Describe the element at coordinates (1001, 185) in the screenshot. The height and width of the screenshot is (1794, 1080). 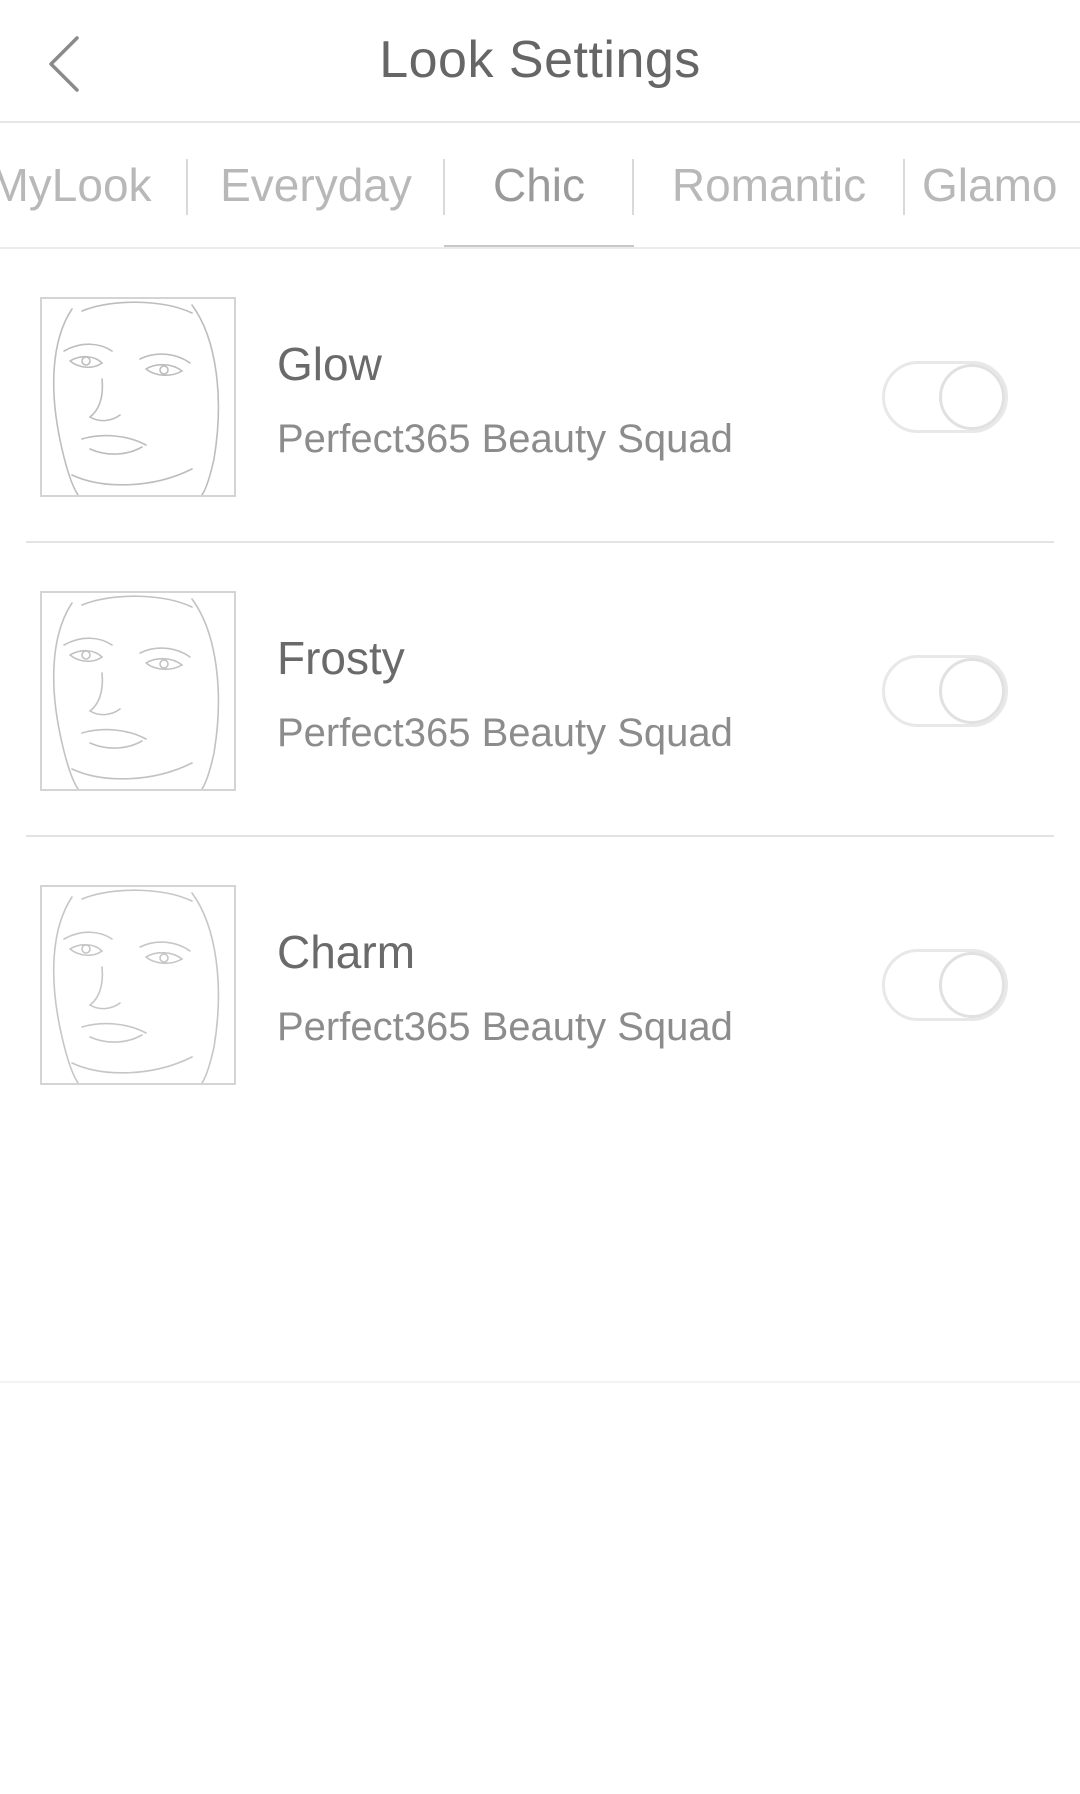
I see `tab-glamorous: Glamo` at that location.